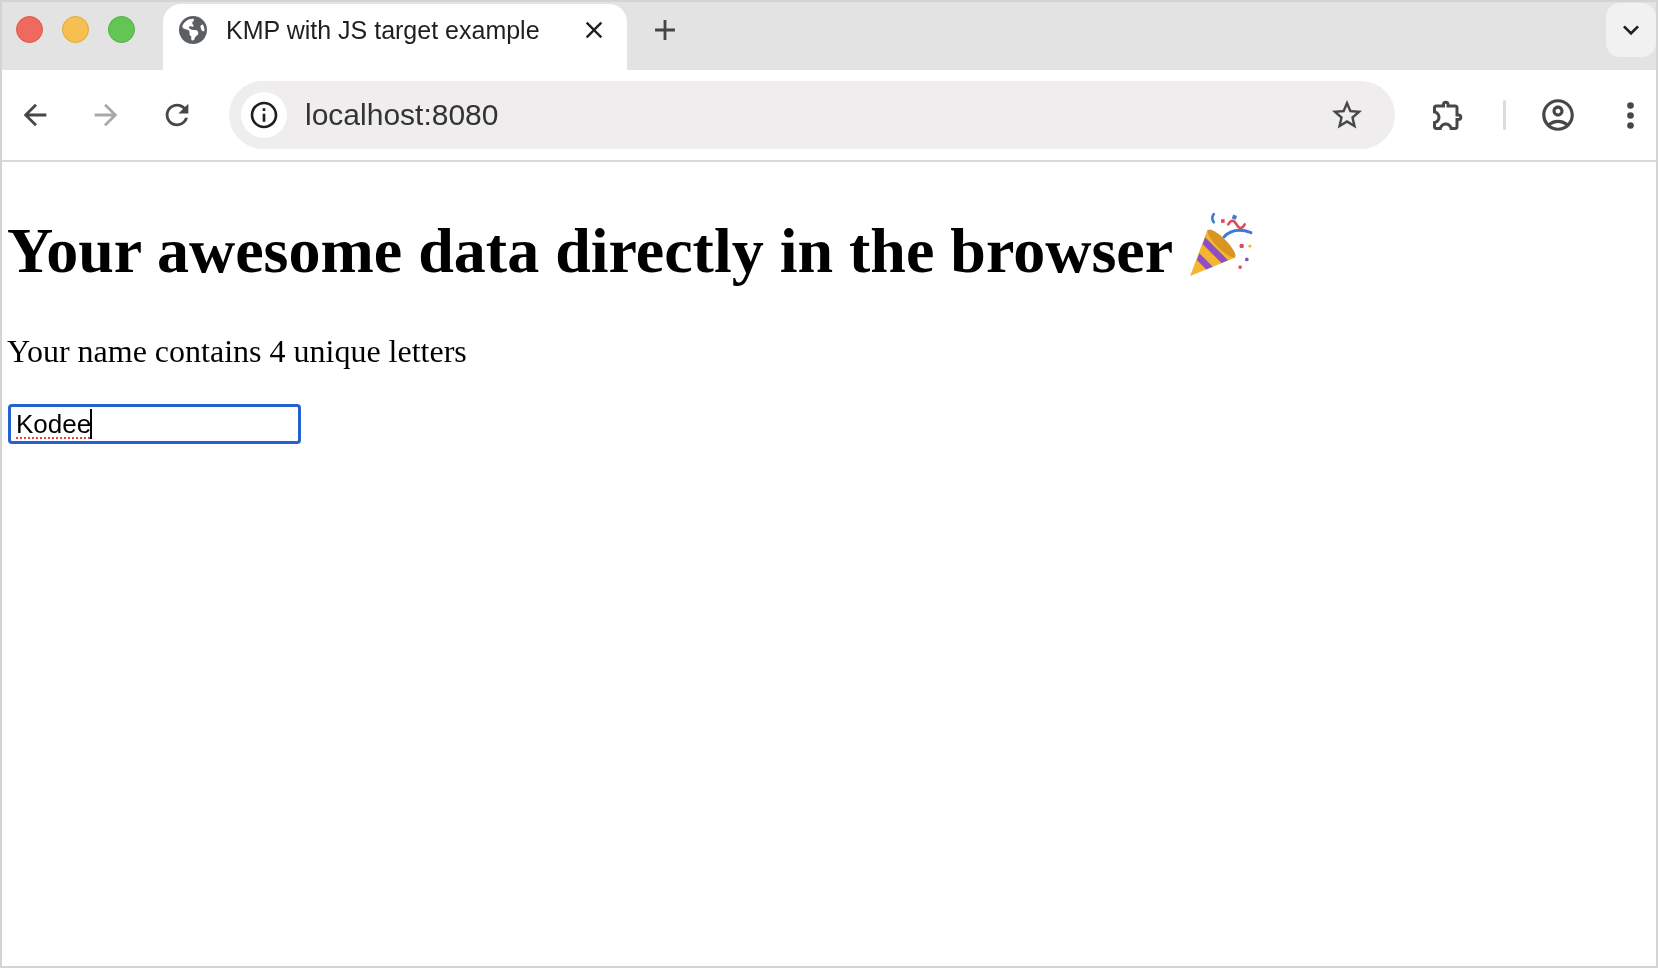 This screenshot has height=968, width=1658. What do you see at coordinates (1631, 30) in the screenshot?
I see `tab-list-button` at bounding box center [1631, 30].